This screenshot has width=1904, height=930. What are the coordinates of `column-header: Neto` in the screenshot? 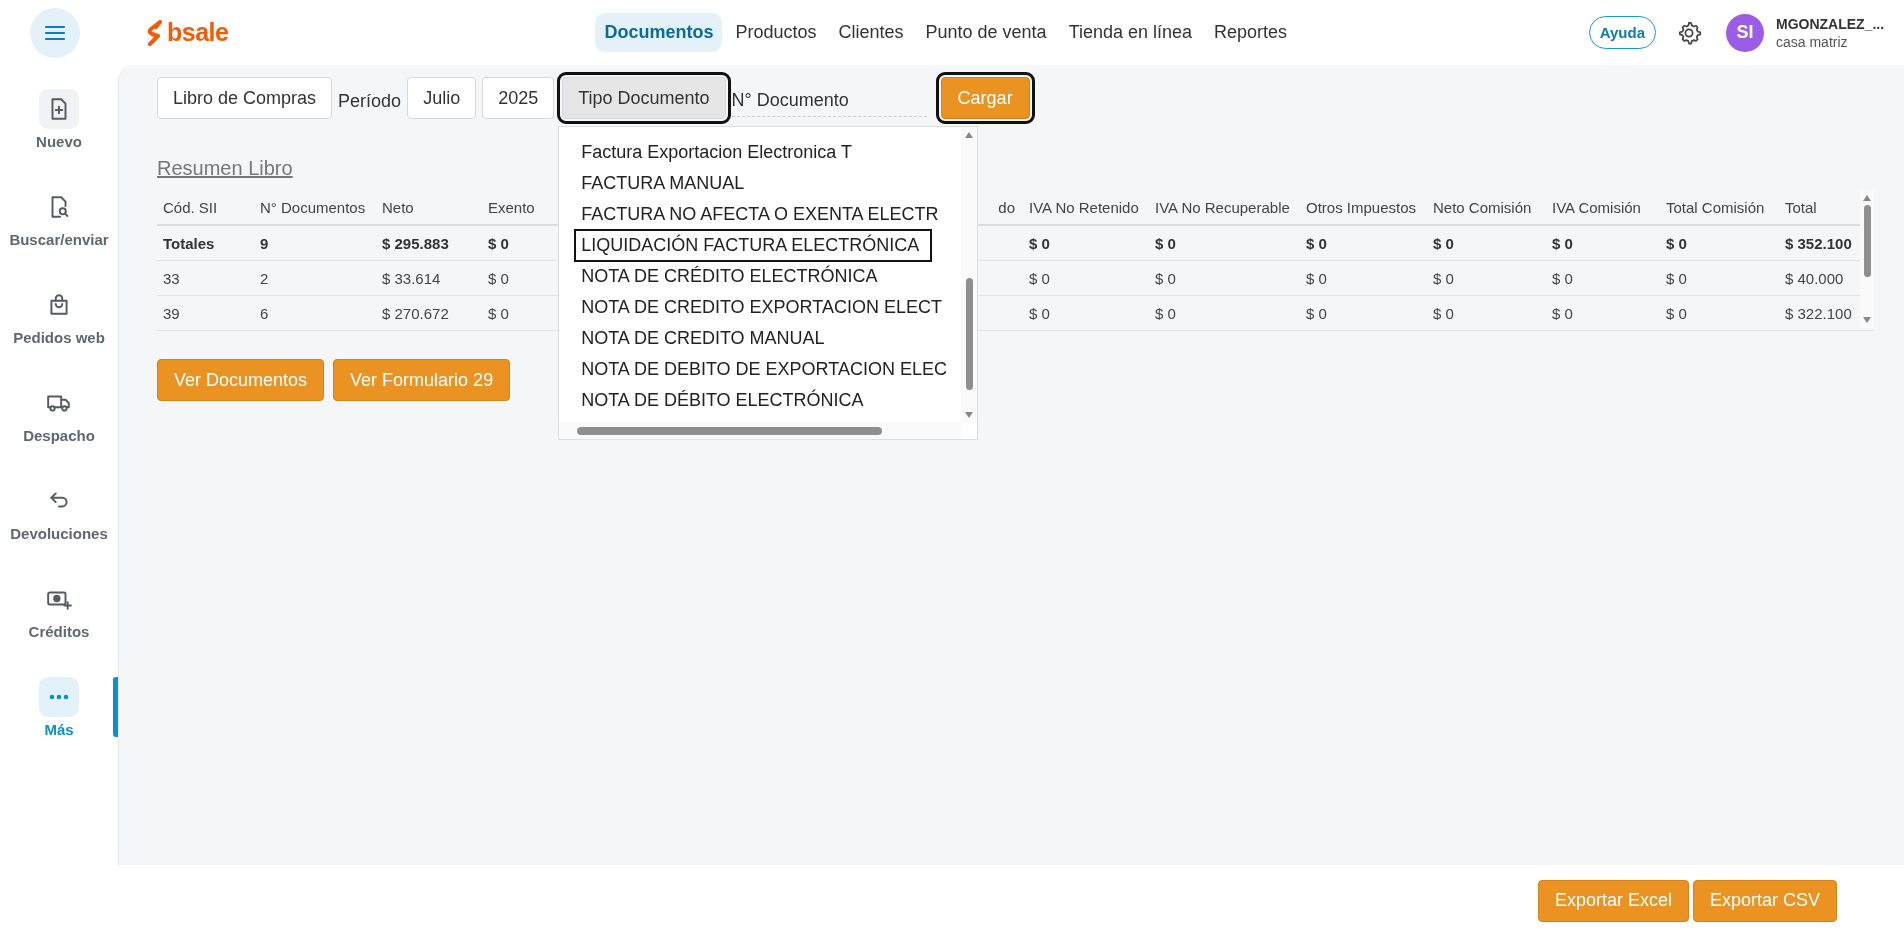 It's located at (398, 207).